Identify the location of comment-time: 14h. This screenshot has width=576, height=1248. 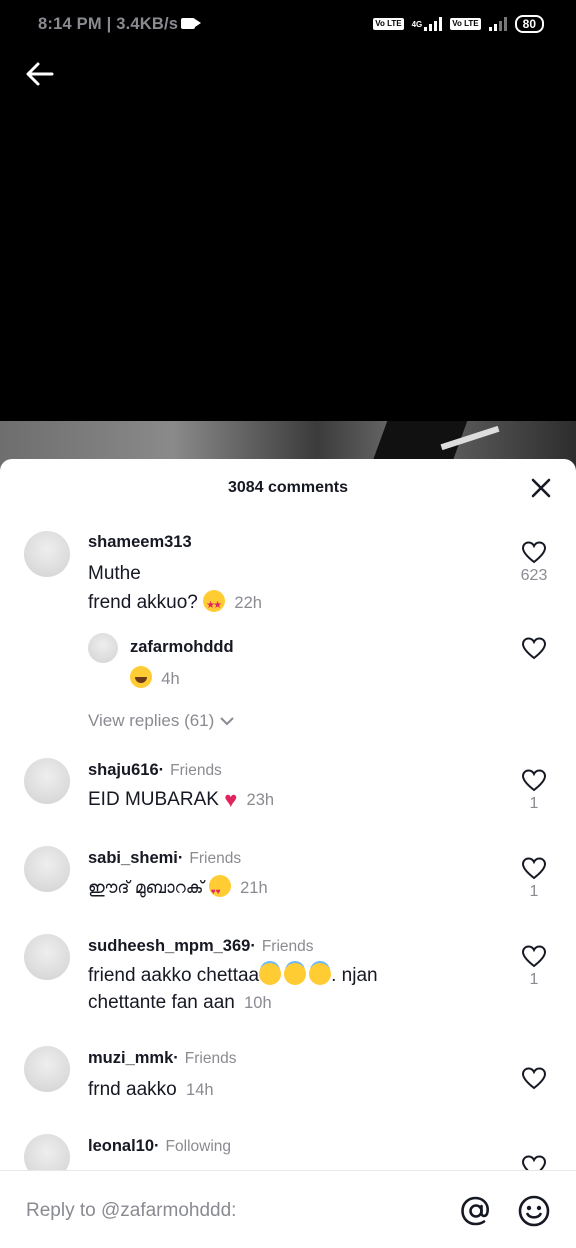
(200, 1090).